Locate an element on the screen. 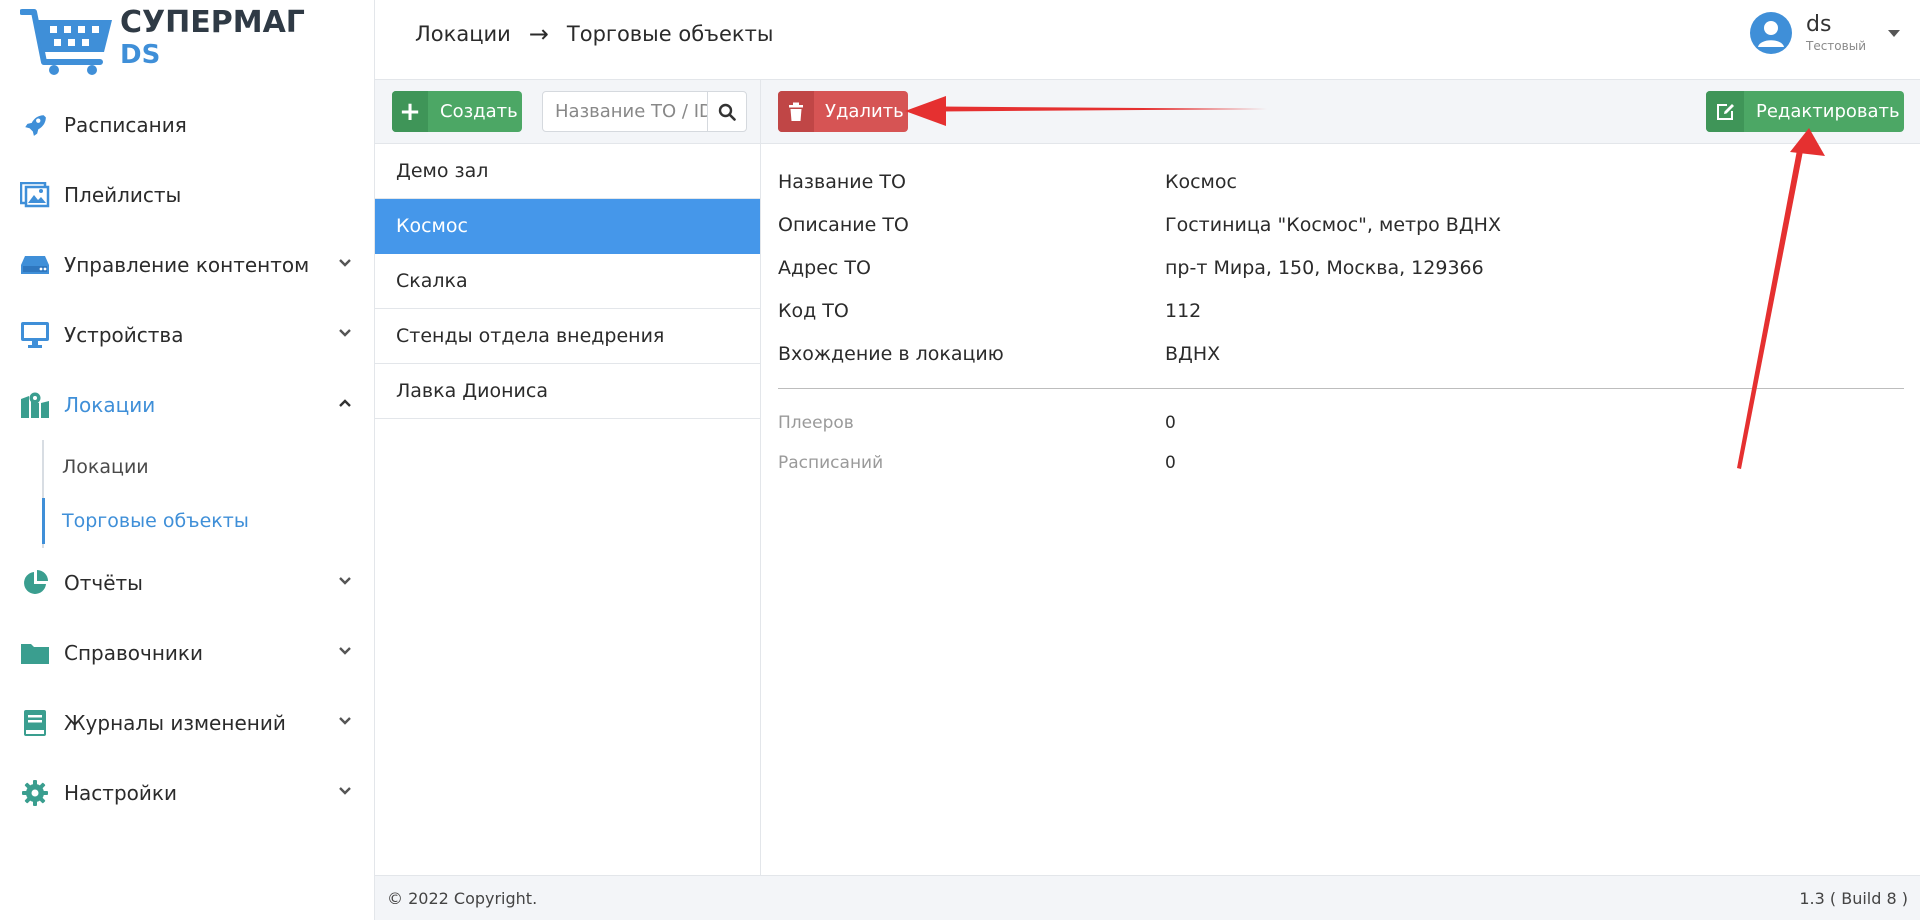 This screenshot has width=1920, height=920. field-label: Описание ТО is located at coordinates (843, 224).